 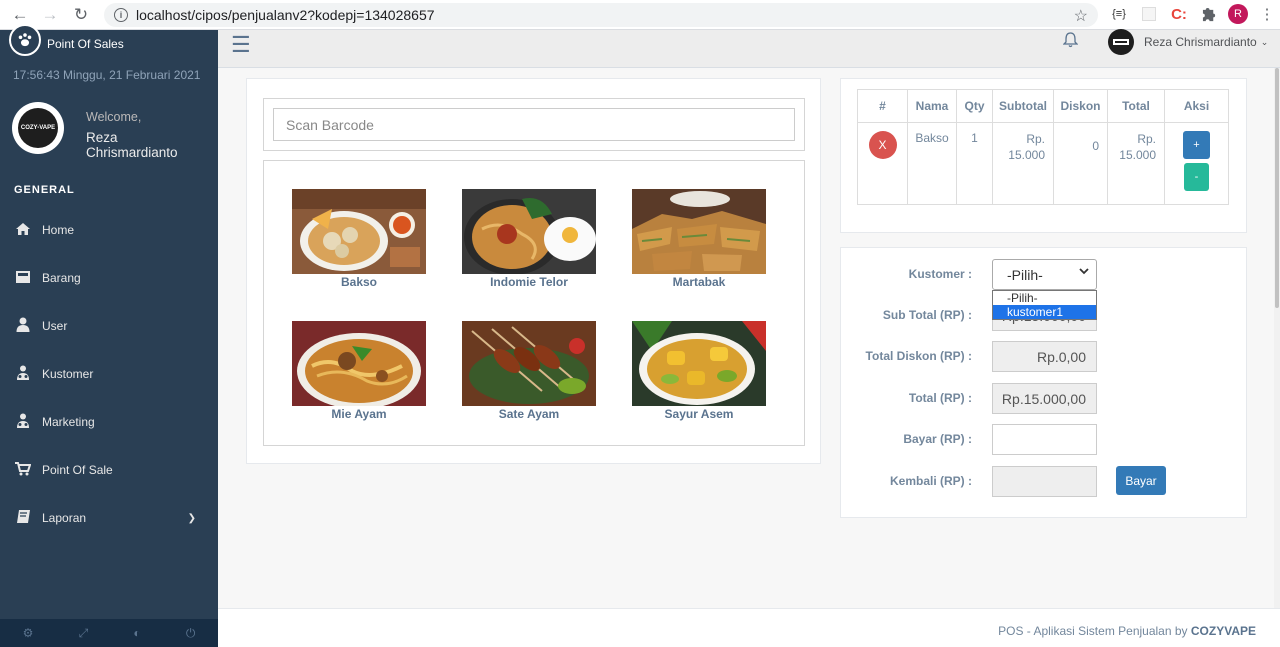 I want to click on product-card-martabak: Martabak, so click(x=699, y=239).